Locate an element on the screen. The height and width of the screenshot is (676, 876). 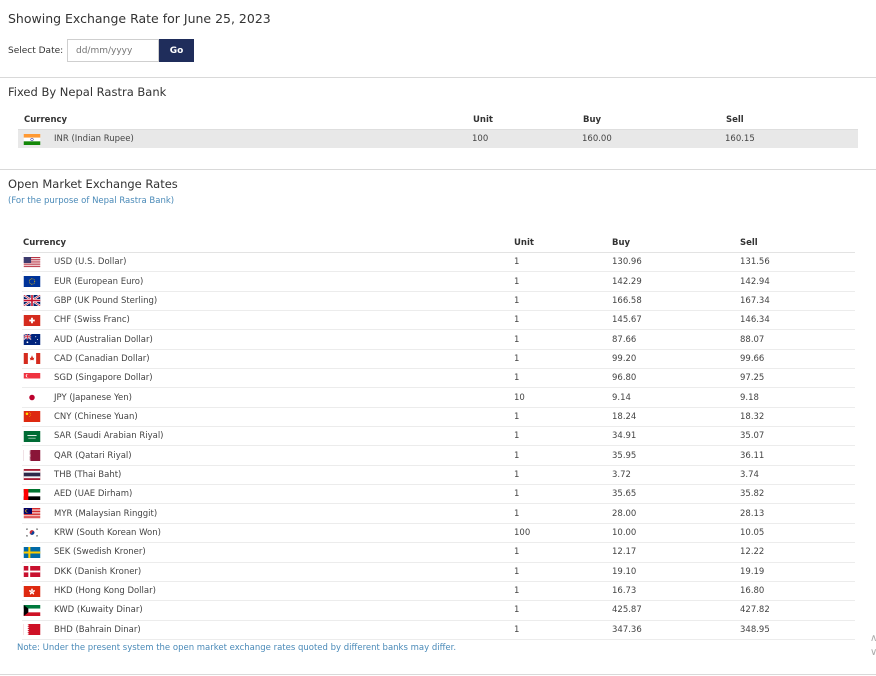
sell-cell: 3.74 is located at coordinates (749, 474).